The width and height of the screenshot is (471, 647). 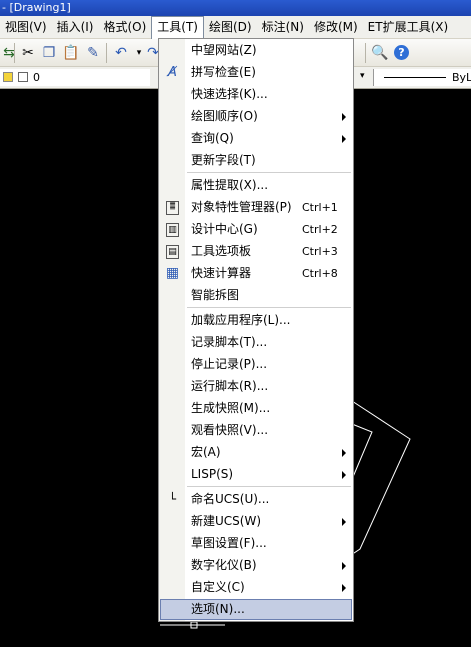 What do you see at coordinates (256, 273) in the screenshot?
I see `menu-item-quick-calculator: ▦ 快速计算器 Ctrl+8` at bounding box center [256, 273].